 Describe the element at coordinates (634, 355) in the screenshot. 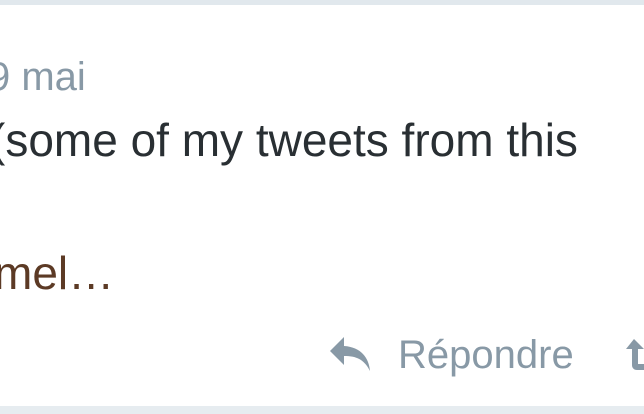

I see `retweet-button` at that location.